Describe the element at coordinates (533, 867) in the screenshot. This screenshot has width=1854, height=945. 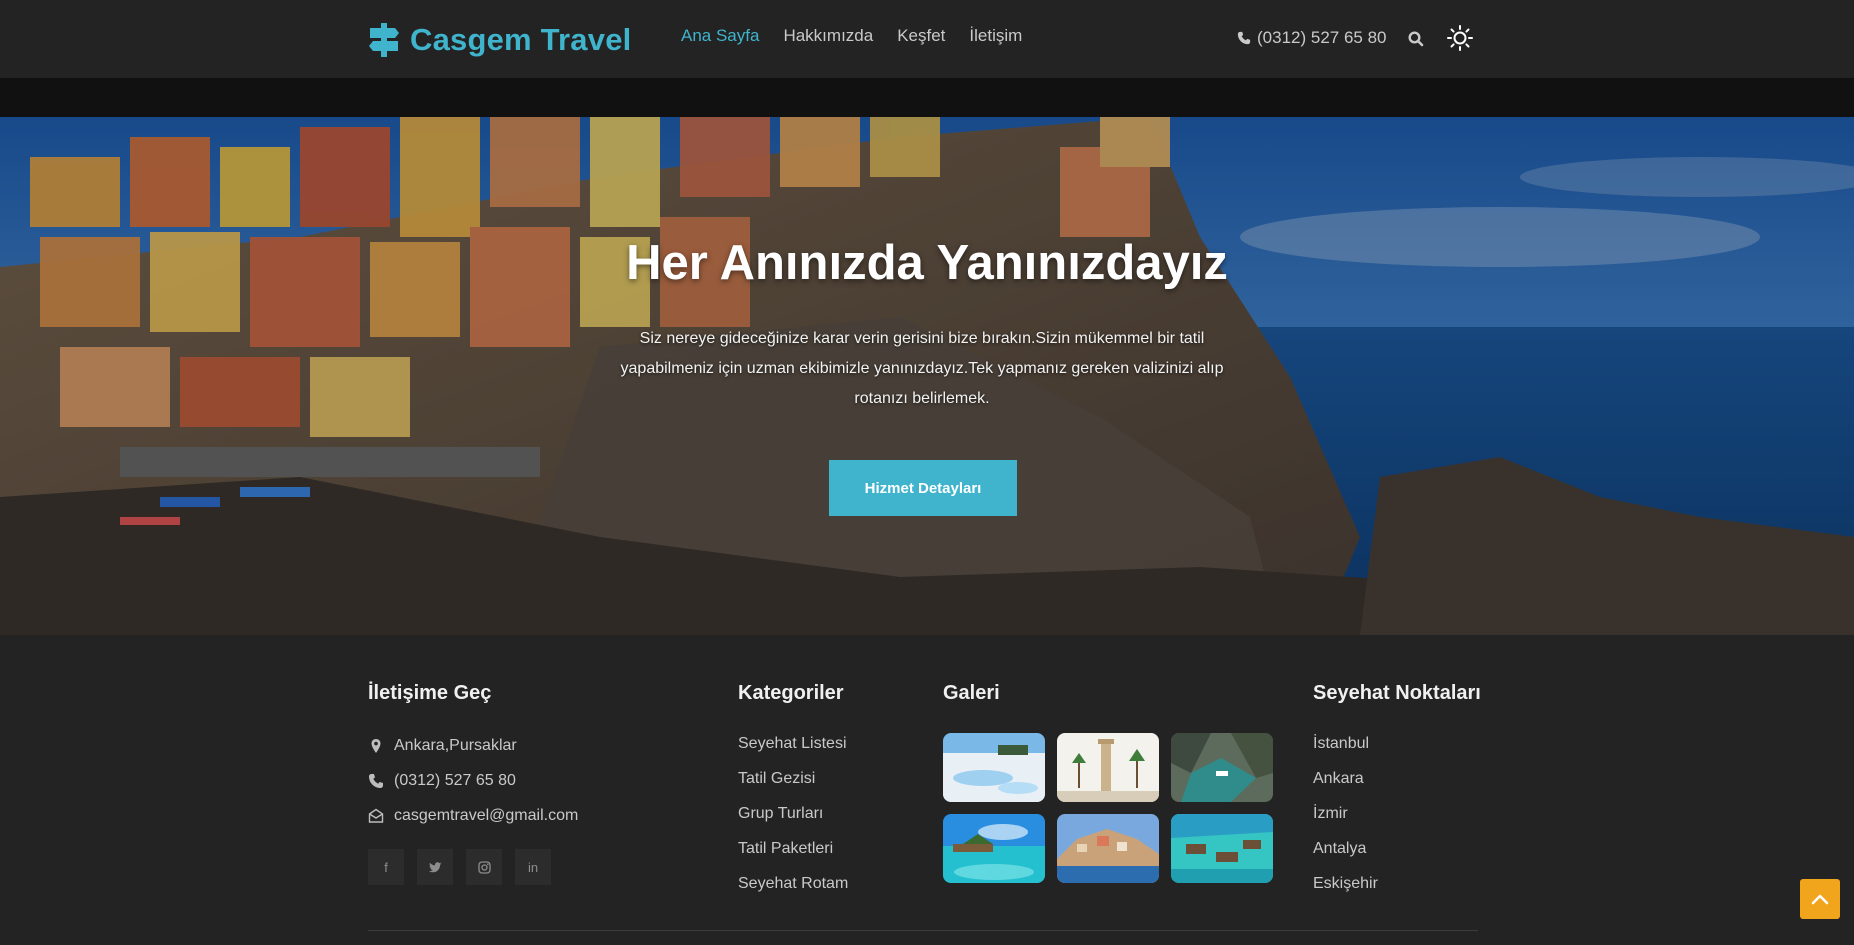
I see `linkedin-icon: in` at that location.